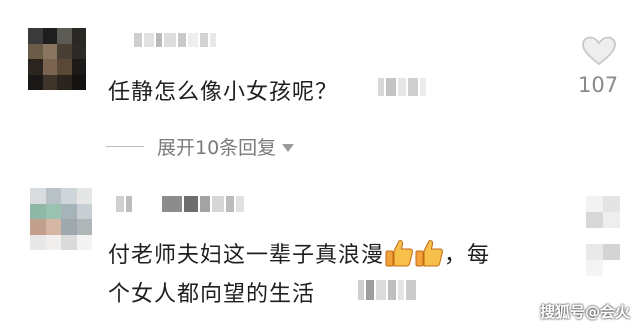 The width and height of the screenshot is (640, 328). Describe the element at coordinates (217, 148) in the screenshot. I see `expand-replies-label: 展开10条回复` at that location.